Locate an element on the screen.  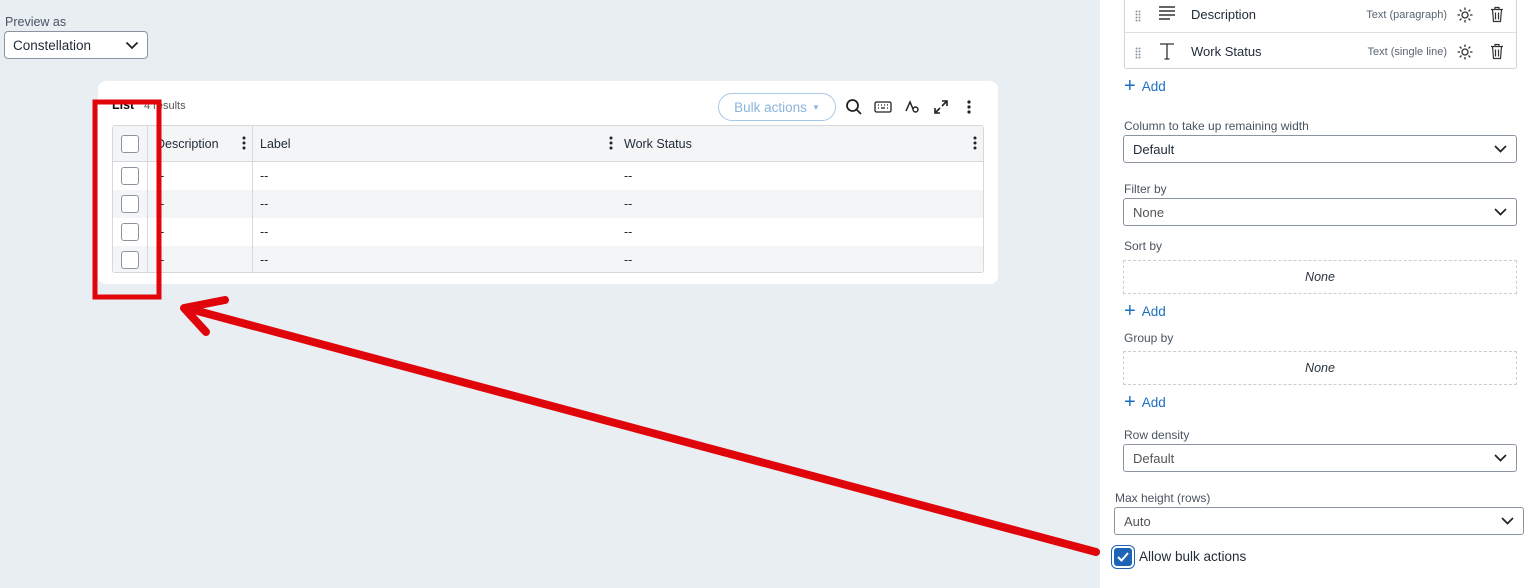
list-title: List is located at coordinates (123, 105).